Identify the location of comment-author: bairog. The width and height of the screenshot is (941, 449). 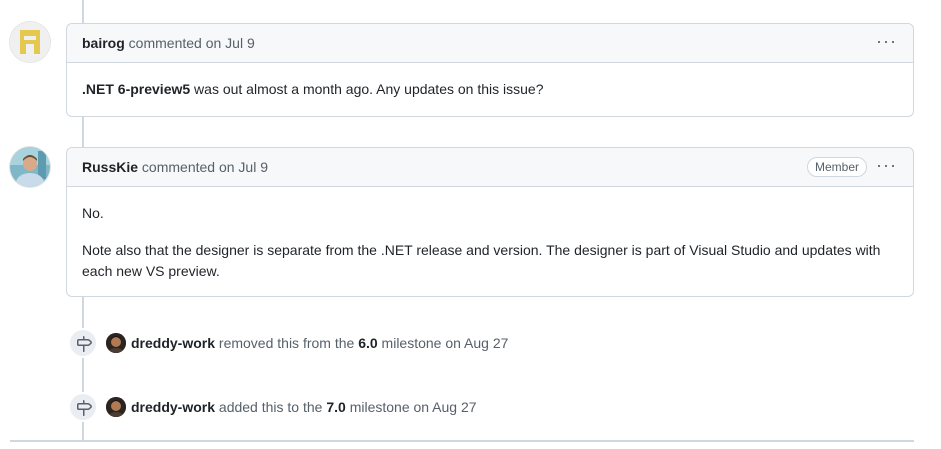
(103, 43).